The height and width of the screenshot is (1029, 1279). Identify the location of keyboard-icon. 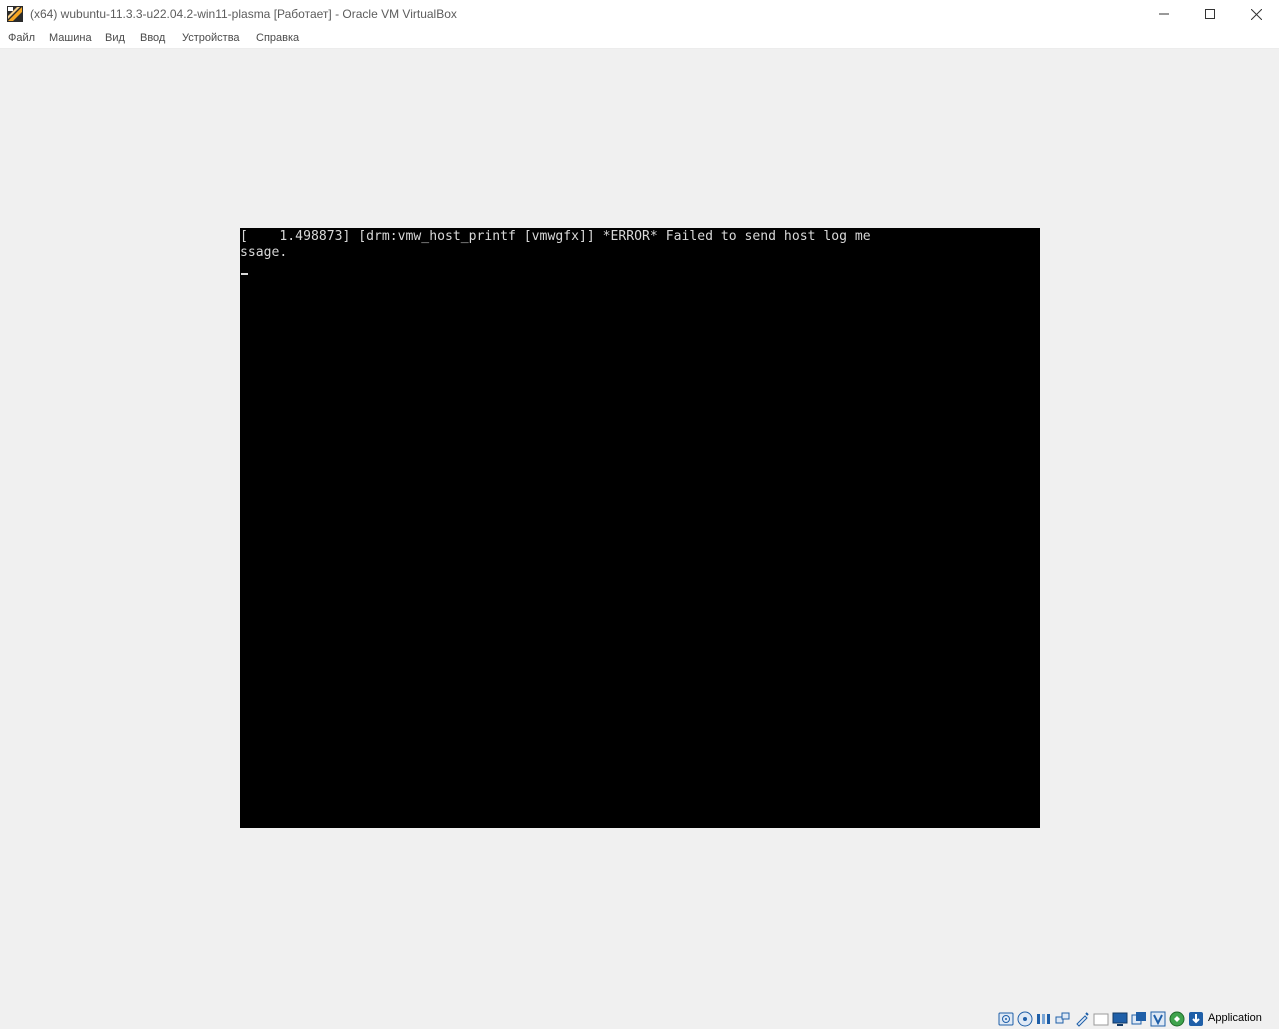
(1196, 1019).